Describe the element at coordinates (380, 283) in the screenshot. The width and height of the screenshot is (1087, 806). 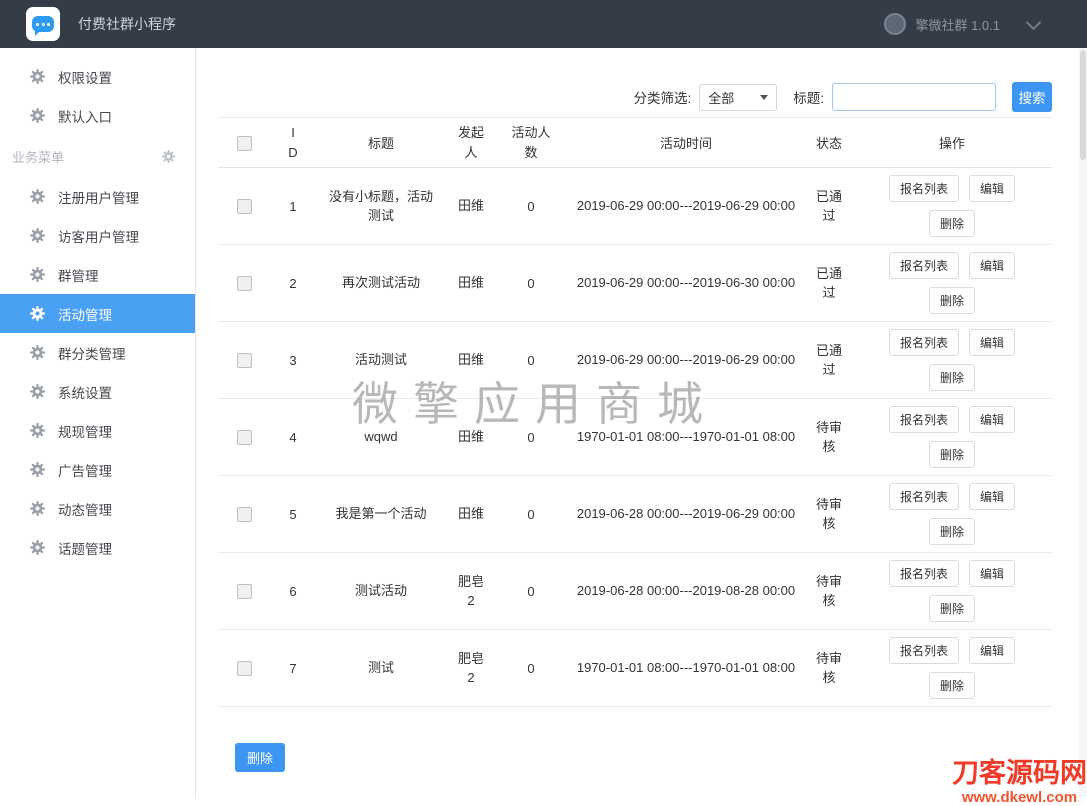
I see `row-title: 再次测试活动` at that location.